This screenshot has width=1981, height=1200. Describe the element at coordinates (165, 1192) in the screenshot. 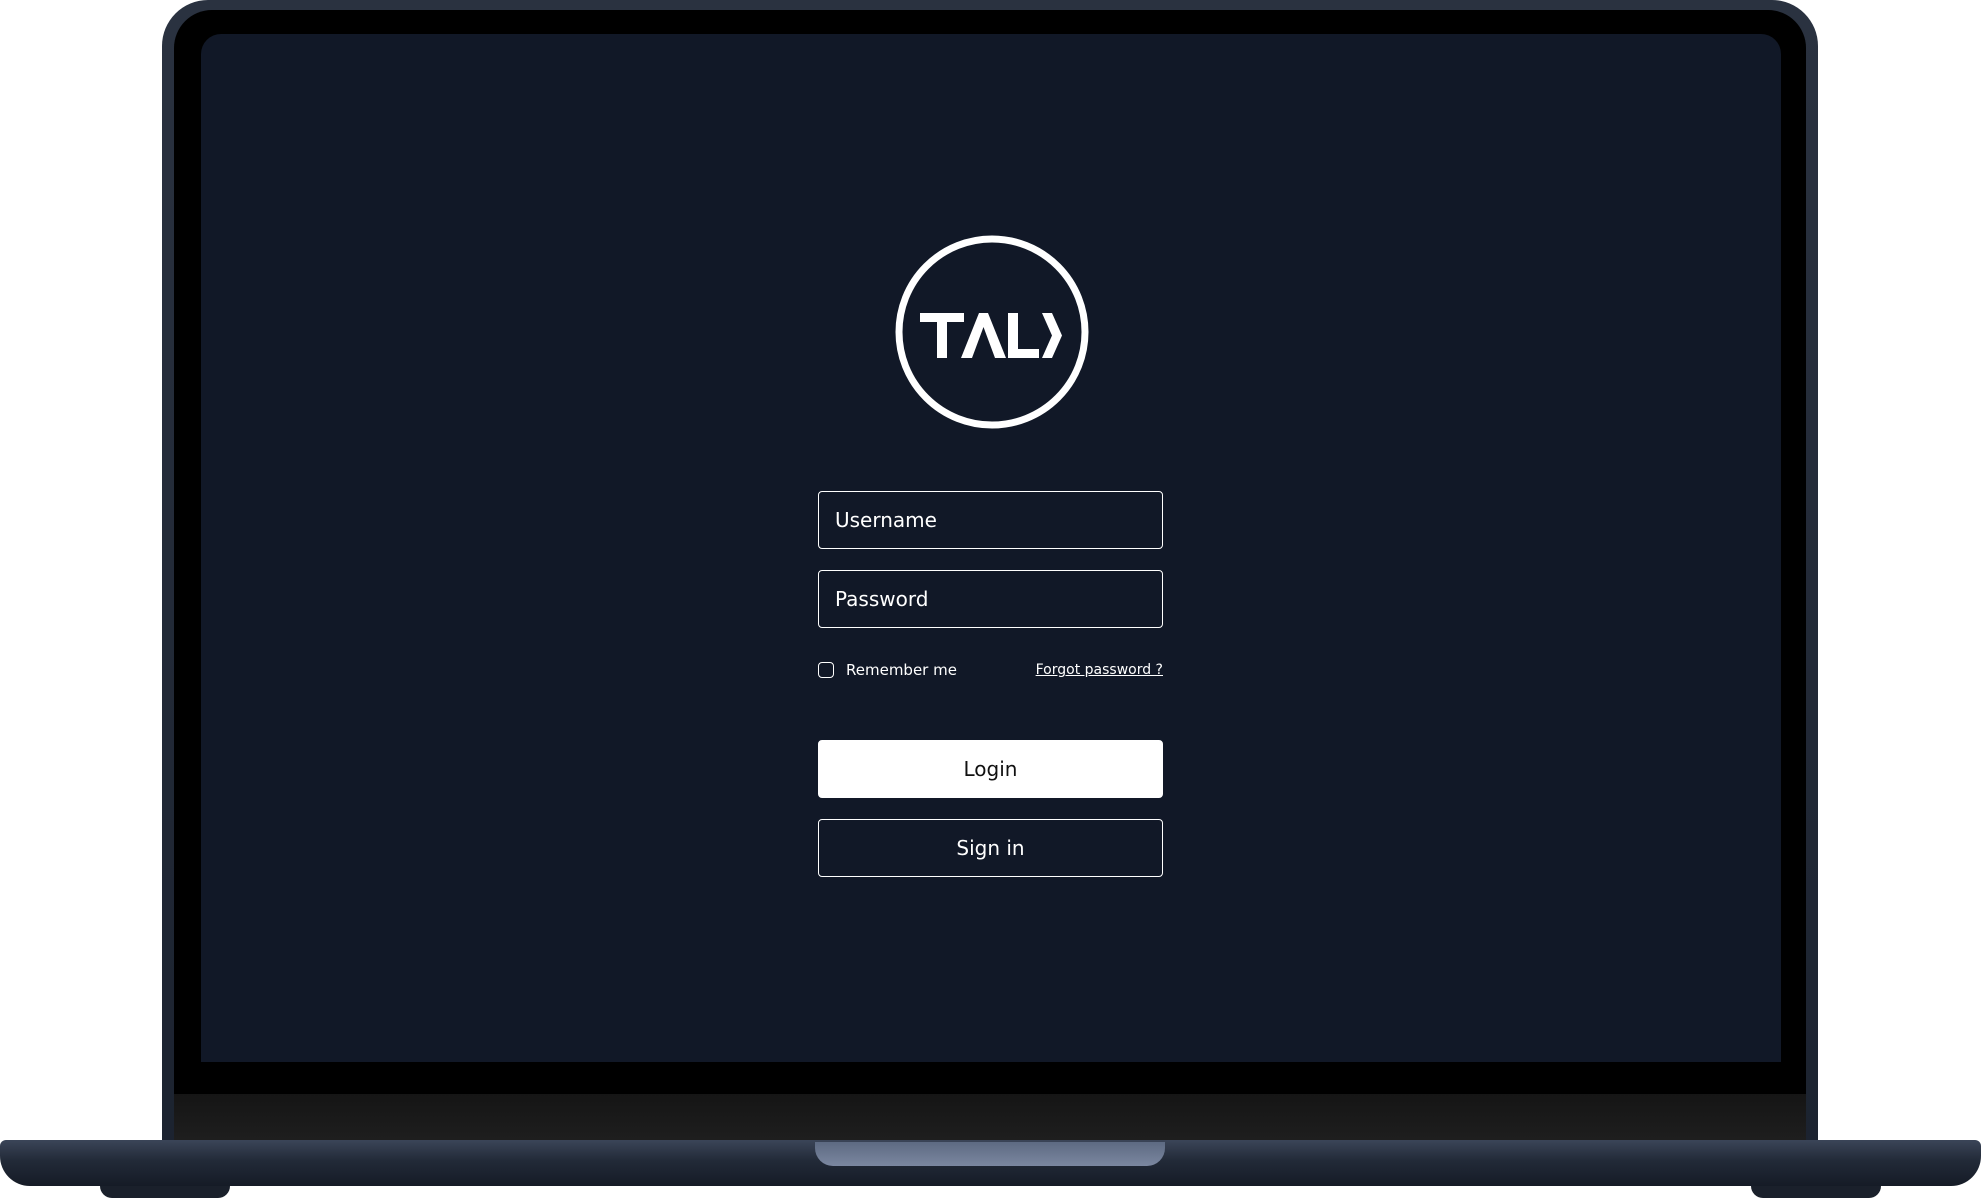

I see `laptop-foot-left` at that location.